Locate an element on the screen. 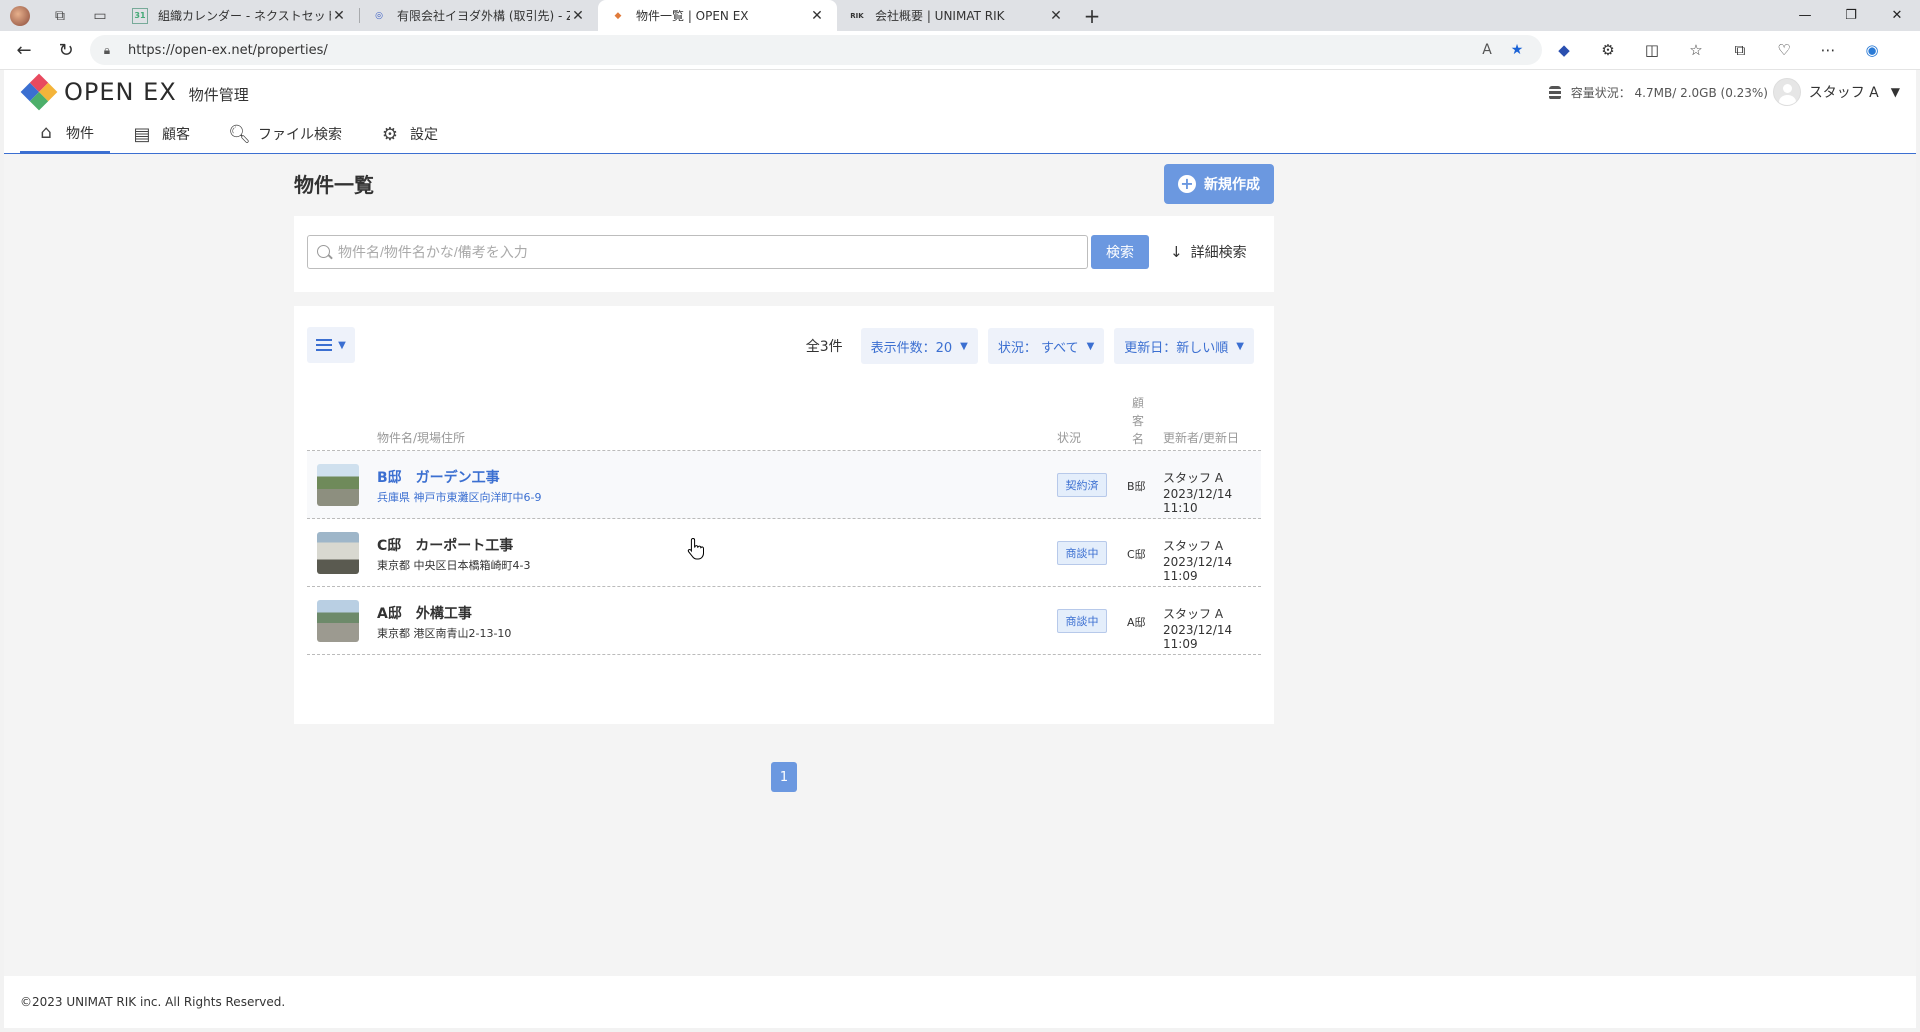 The height and width of the screenshot is (1032, 1920). restore-icon: ❐ is located at coordinates (1851, 15).